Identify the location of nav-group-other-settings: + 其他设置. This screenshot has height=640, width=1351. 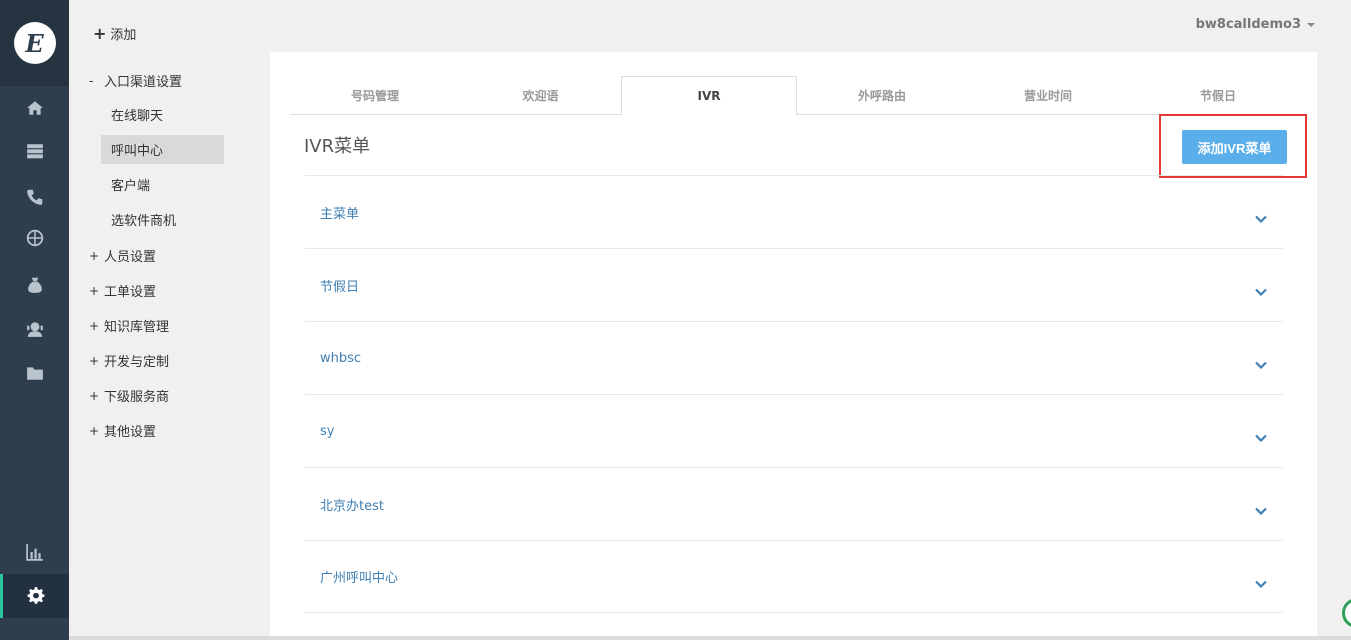
(122, 431).